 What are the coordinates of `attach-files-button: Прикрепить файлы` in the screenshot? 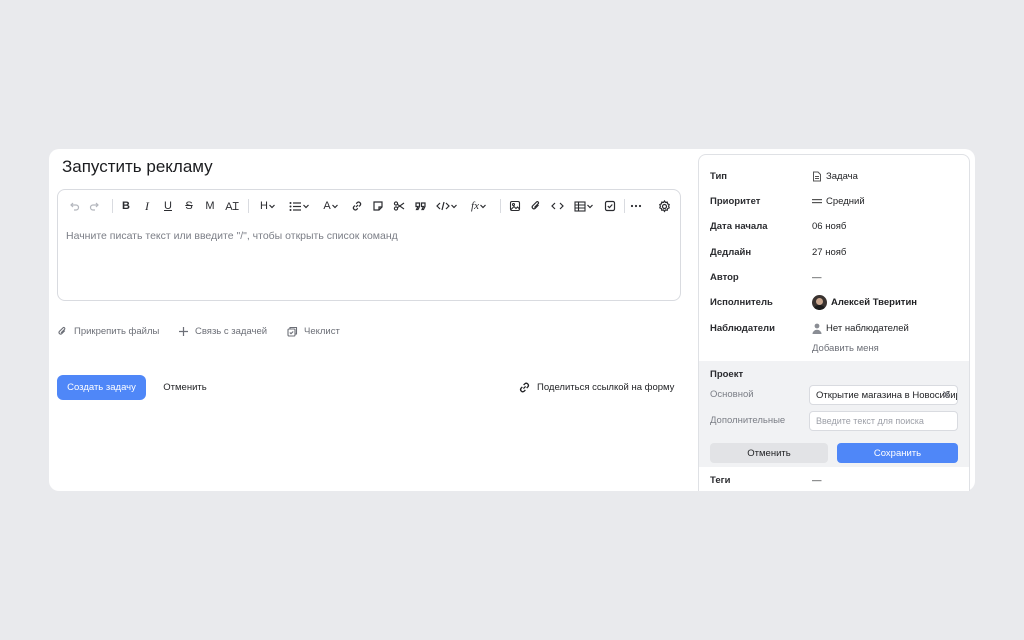 It's located at (108, 331).